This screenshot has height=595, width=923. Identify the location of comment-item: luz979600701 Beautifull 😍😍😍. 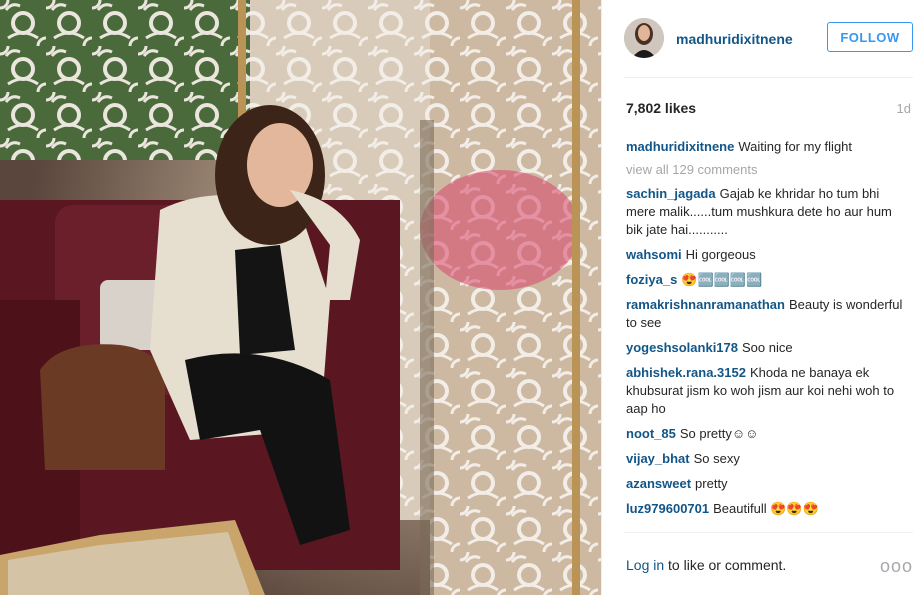
(766, 509).